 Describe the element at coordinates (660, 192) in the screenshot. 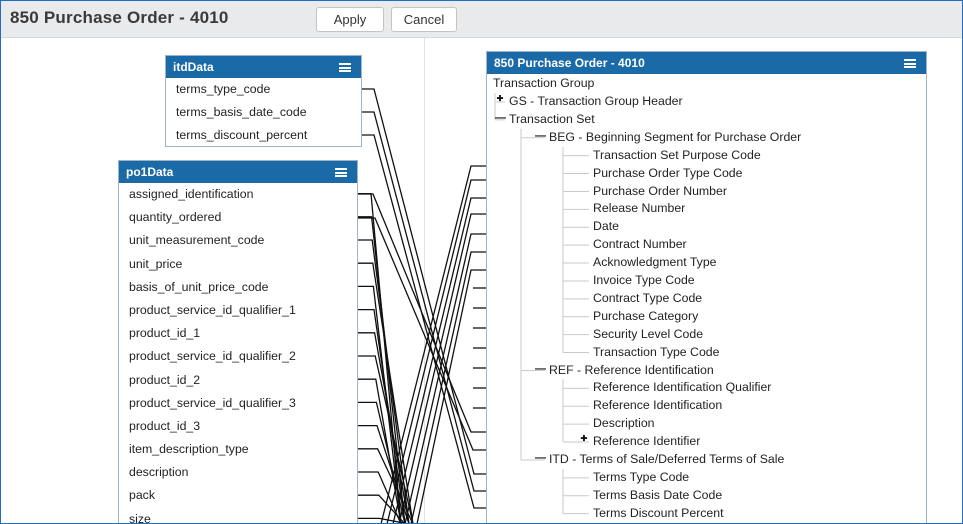

I see `tree-node: Purchase Order Number` at that location.